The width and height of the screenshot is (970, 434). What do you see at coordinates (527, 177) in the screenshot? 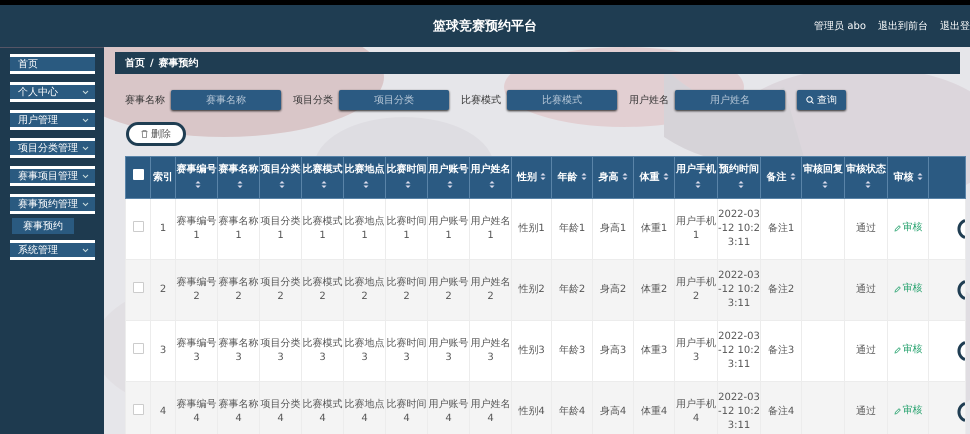
I see `column-header: 性别` at bounding box center [527, 177].